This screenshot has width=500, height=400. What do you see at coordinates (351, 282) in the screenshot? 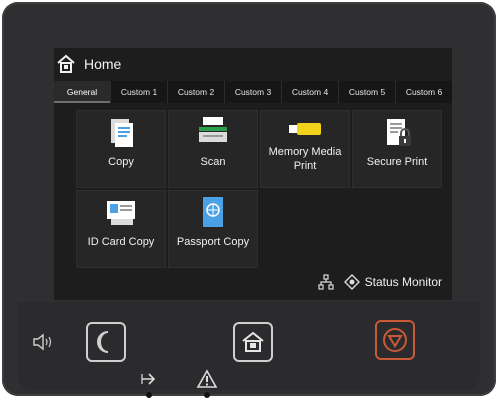
I see `status-monitor-icon` at bounding box center [351, 282].